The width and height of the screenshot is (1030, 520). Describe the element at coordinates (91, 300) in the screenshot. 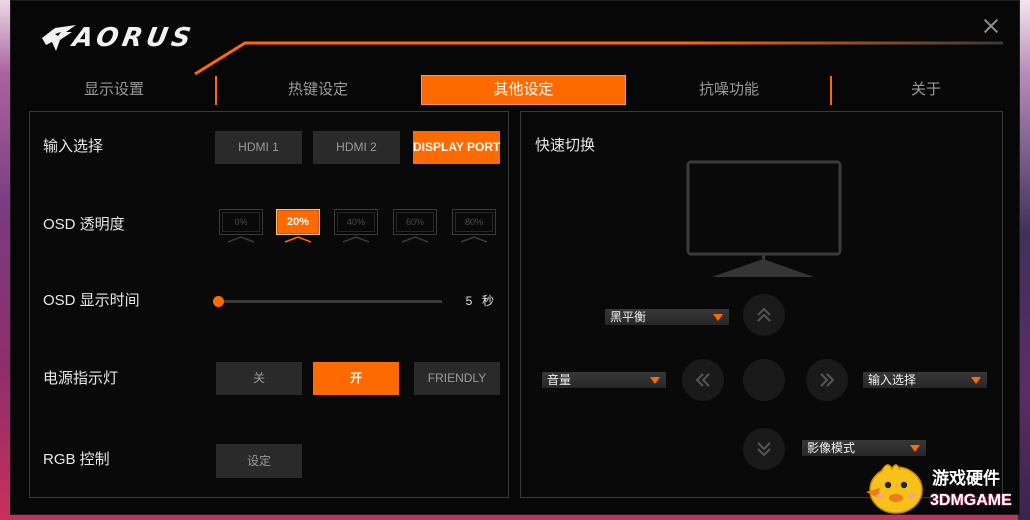

I see `osd-display-time-label: OSD 显示时间` at that location.